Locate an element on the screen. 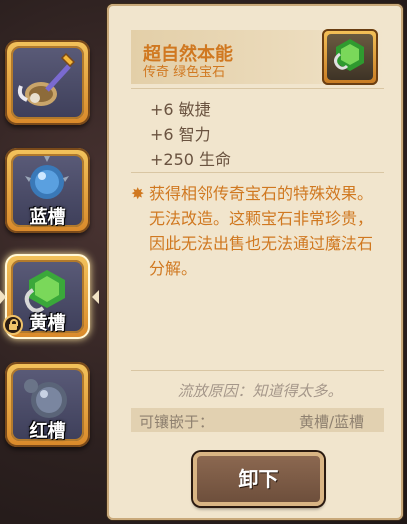 This screenshot has width=407, height=524. stat-agility: +6 敏捷 is located at coordinates (180, 109).